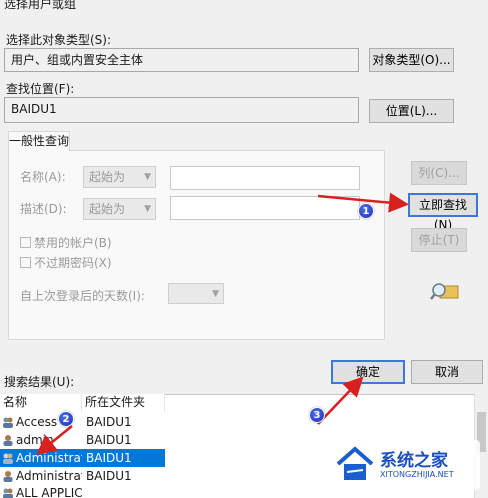  Describe the element at coordinates (366, 211) in the screenshot. I see `callout-badge-1: 1` at that location.